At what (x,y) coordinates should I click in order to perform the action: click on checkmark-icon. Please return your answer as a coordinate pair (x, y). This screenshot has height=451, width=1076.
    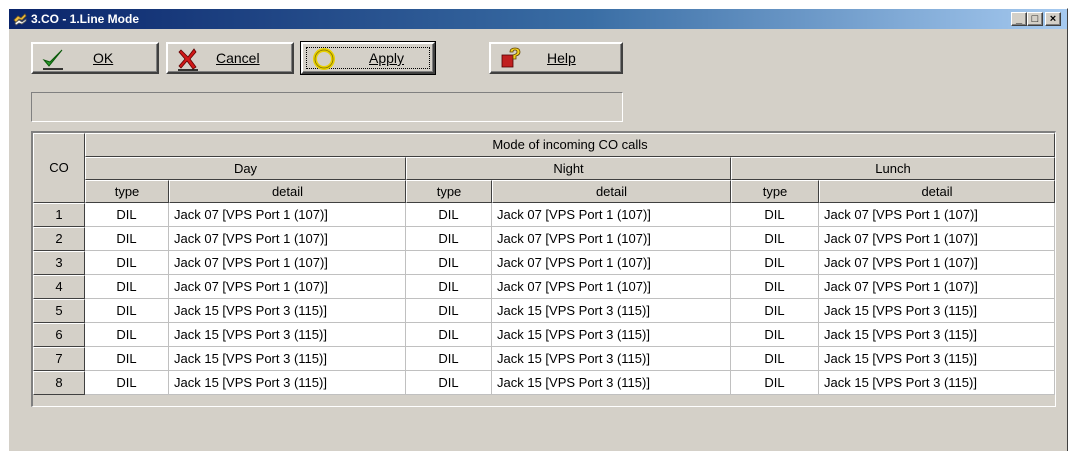
    Looking at the image, I should click on (52, 59).